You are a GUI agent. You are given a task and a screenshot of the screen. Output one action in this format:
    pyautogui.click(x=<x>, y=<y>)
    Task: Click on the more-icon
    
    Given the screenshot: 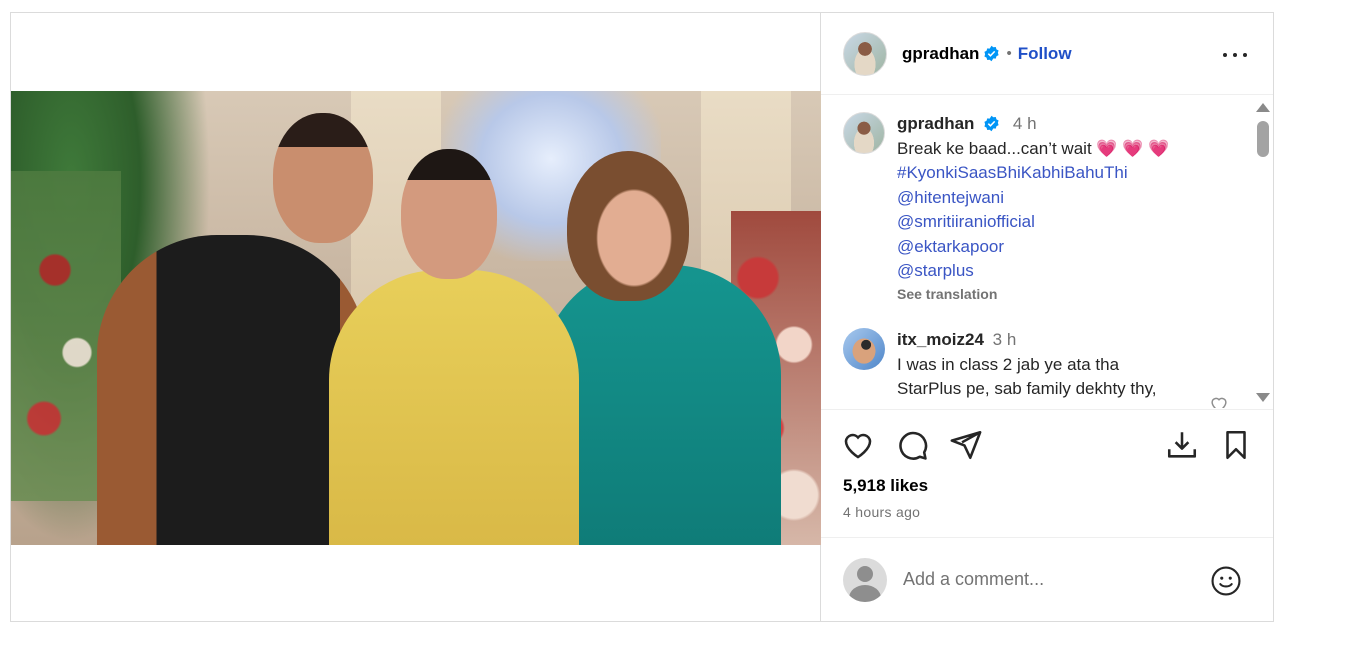 What is the action you would take?
    pyautogui.click(x=1235, y=55)
    